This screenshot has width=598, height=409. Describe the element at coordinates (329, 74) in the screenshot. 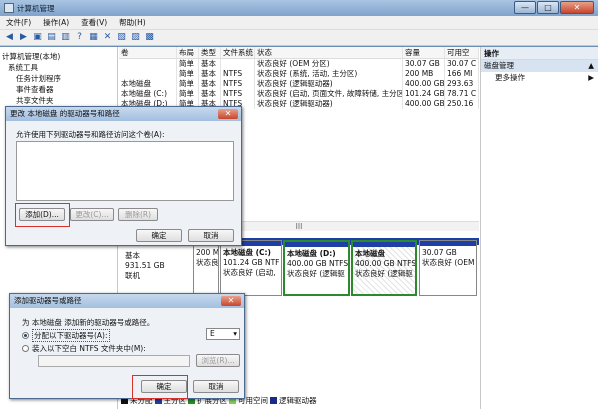

I see `cell-status: 状态良好 (系统, 活动, 主分区)` at that location.